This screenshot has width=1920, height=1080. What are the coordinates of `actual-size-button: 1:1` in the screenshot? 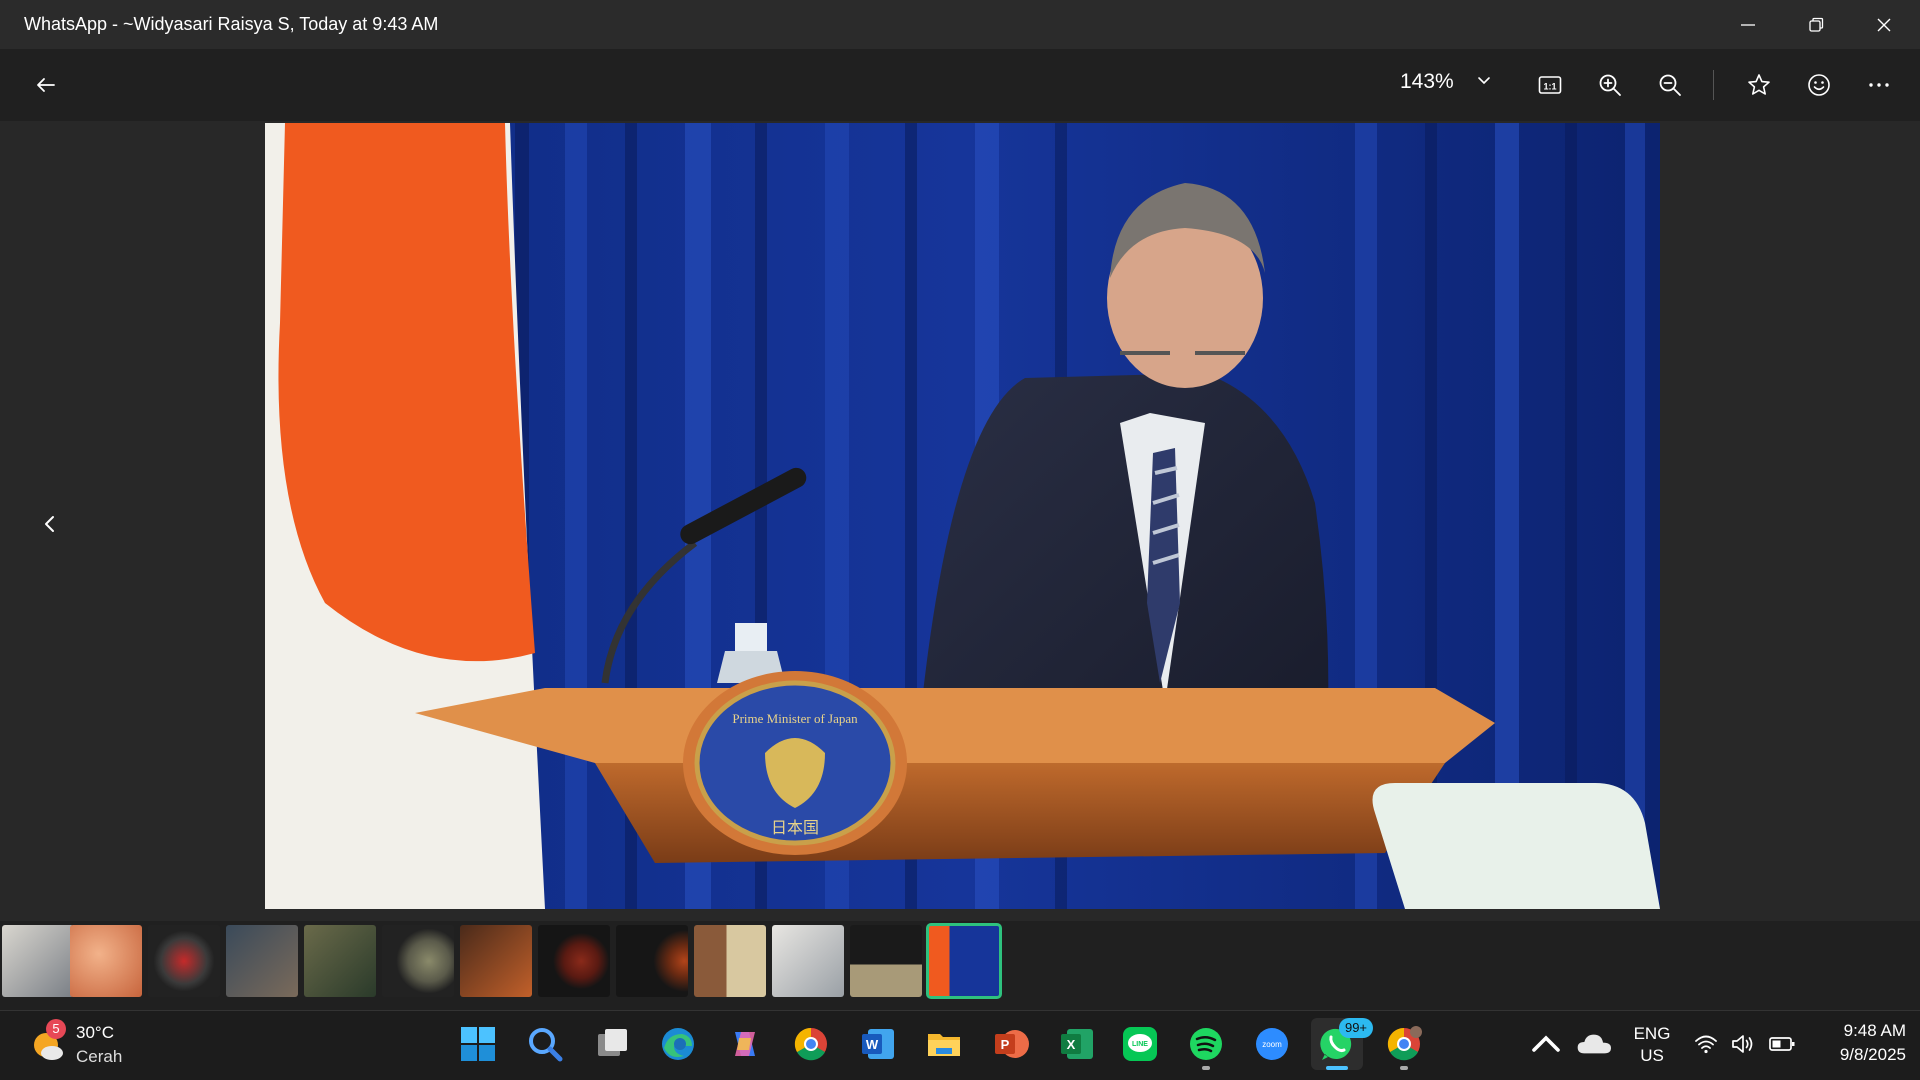 It's located at (1550, 85).